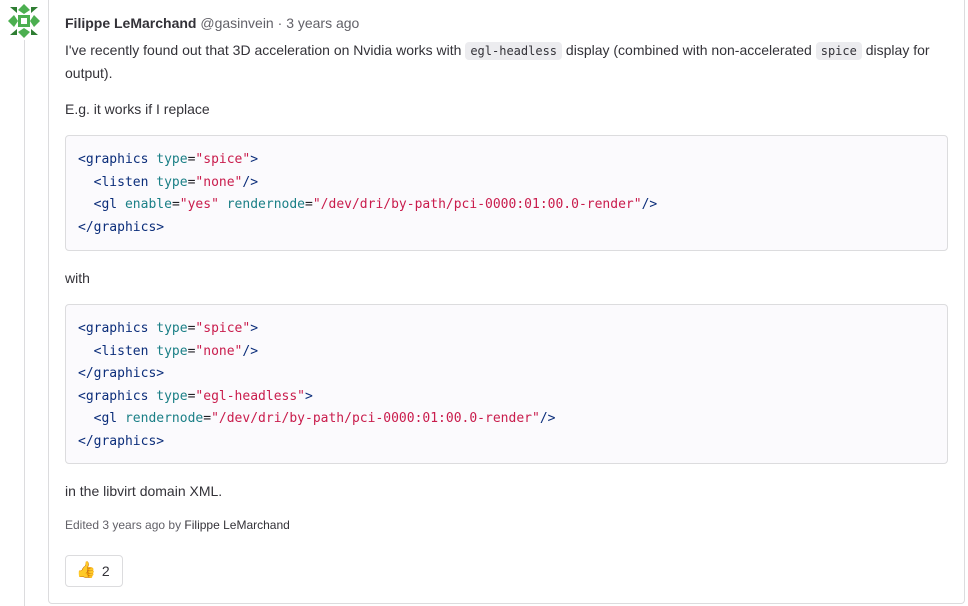  Describe the element at coordinates (86, 570) in the screenshot. I see `thumbs-up-icon: 👍` at that location.